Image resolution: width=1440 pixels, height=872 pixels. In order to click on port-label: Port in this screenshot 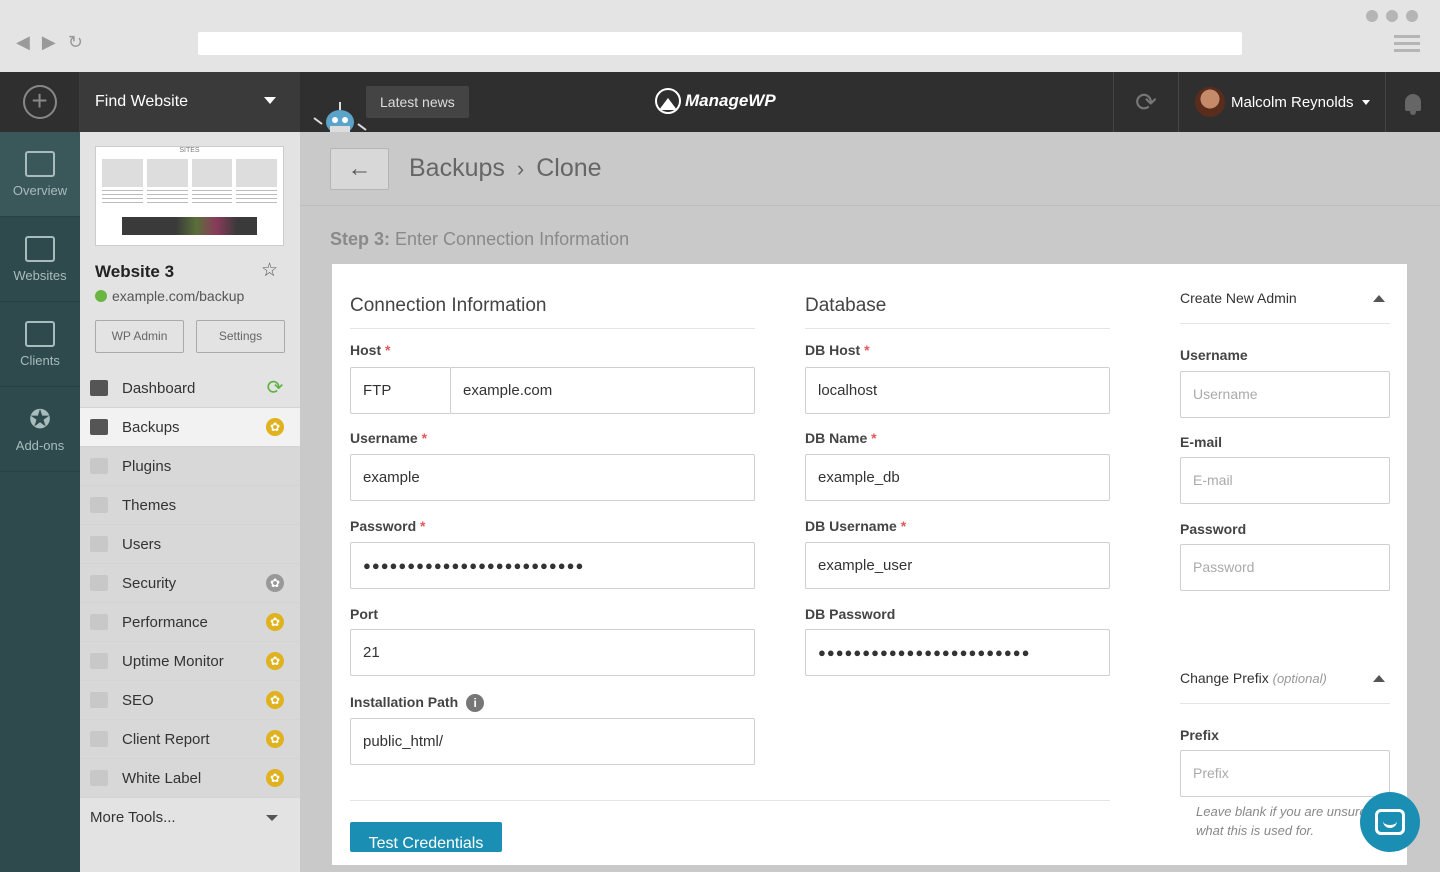, I will do `click(364, 614)`.